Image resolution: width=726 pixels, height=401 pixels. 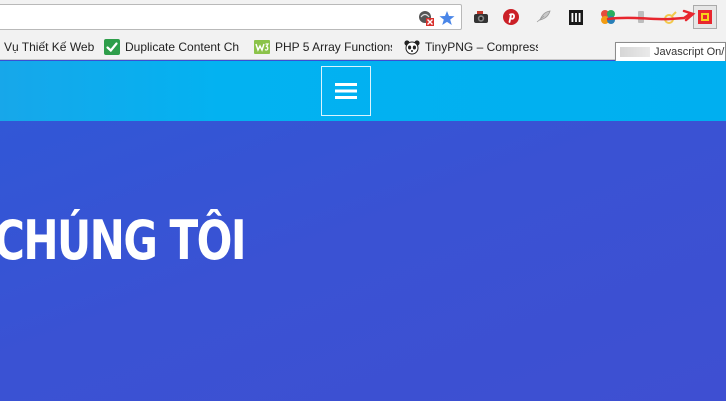 I want to click on bookmark-item: Vụ Thiết Kế Web, so click(x=50, y=47).